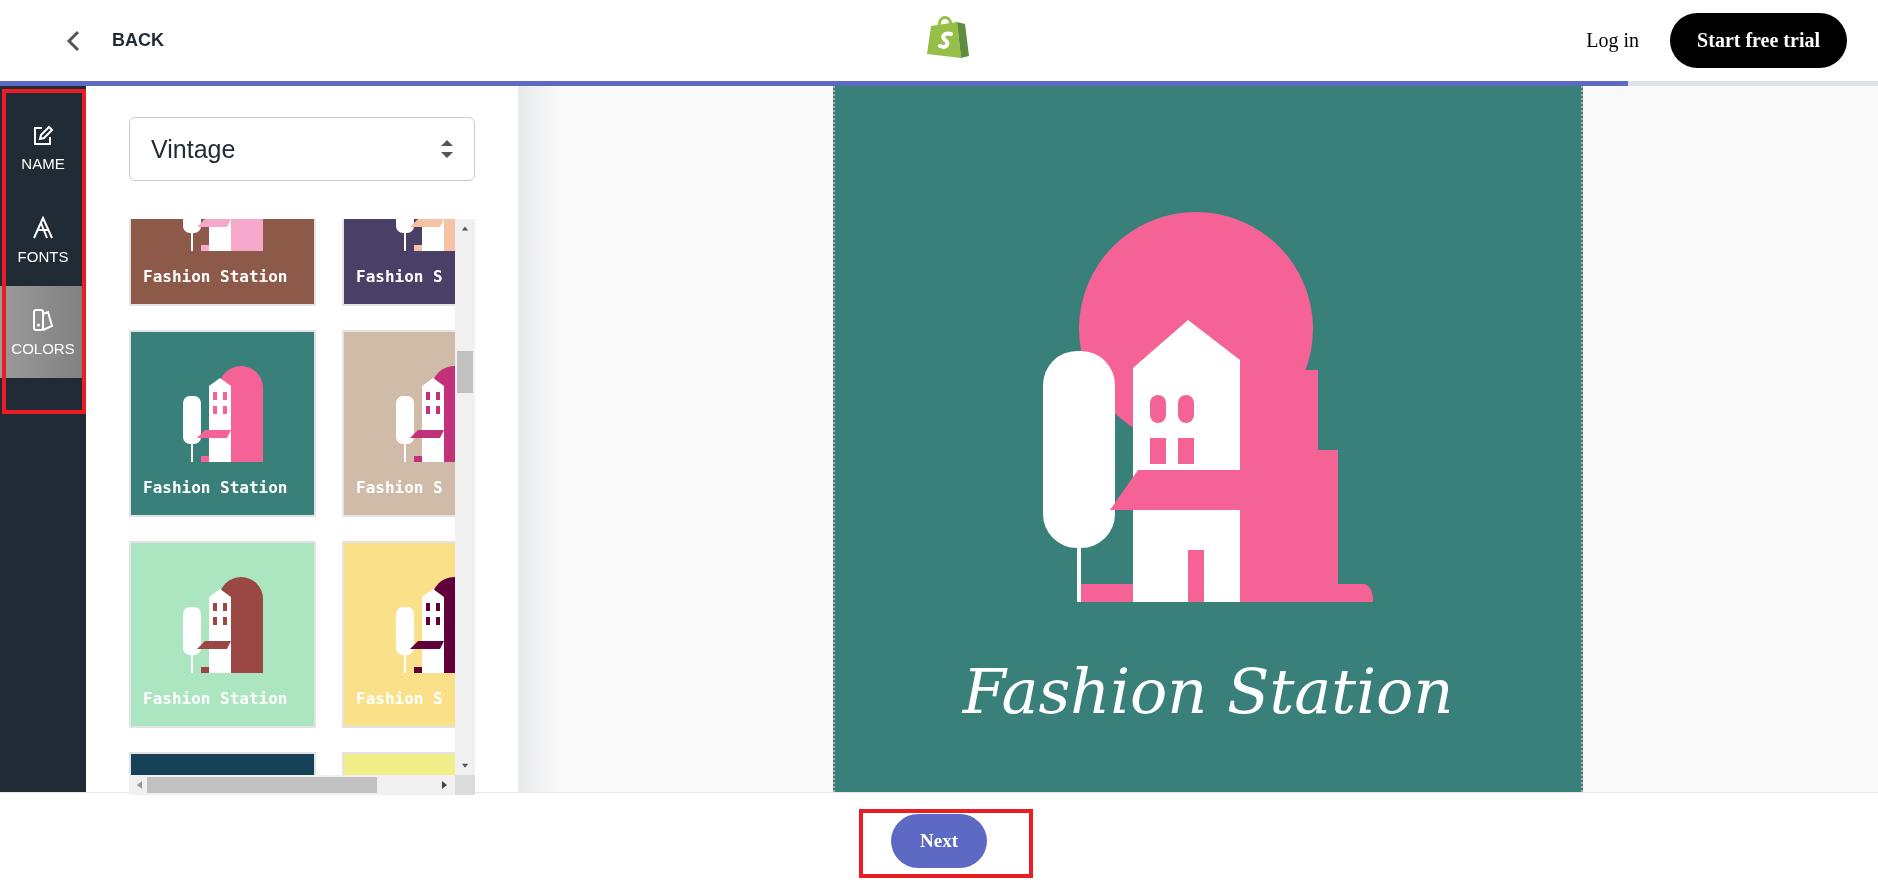 Image resolution: width=1878 pixels, height=888 pixels. I want to click on sidebar-tab-label: COLORS, so click(43, 348).